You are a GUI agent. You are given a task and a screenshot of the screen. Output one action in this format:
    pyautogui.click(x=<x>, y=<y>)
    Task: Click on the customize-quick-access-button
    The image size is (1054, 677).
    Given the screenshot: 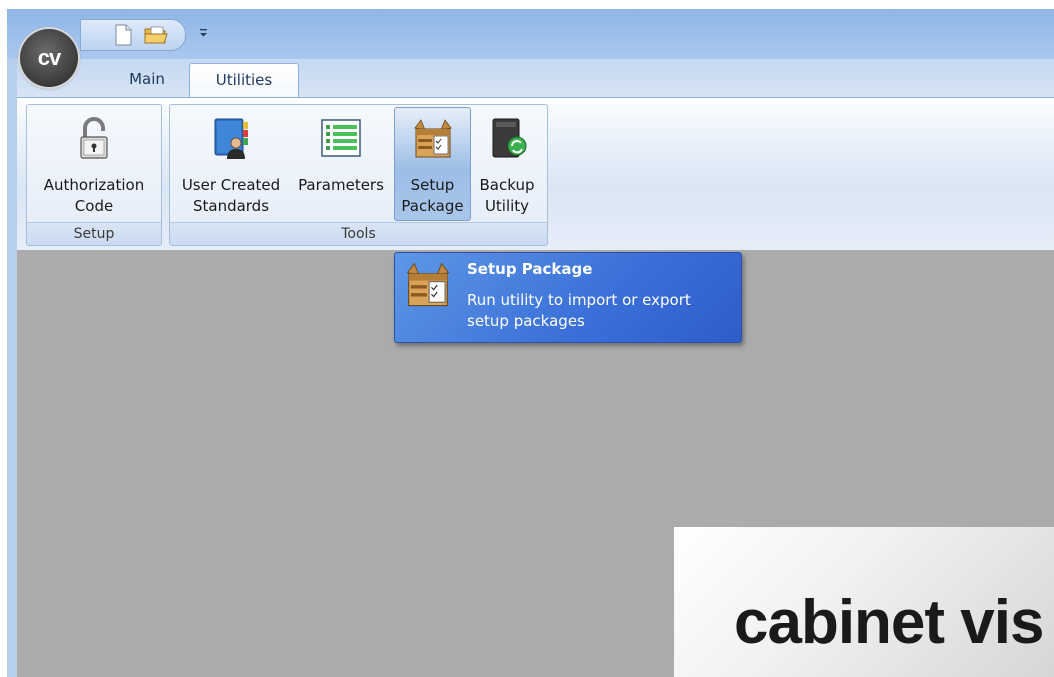 What is the action you would take?
    pyautogui.click(x=204, y=33)
    